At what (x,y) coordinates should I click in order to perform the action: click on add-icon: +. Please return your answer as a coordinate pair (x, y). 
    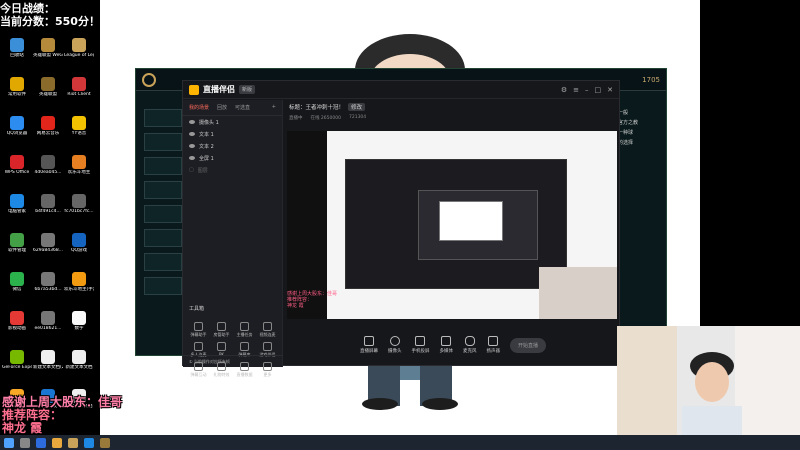
    Looking at the image, I should click on (274, 107).